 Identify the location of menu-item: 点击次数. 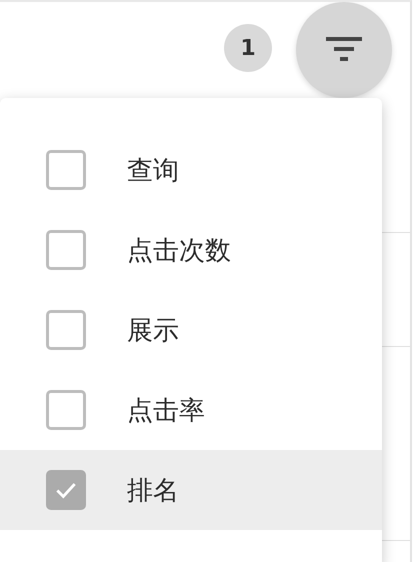
(191, 250).